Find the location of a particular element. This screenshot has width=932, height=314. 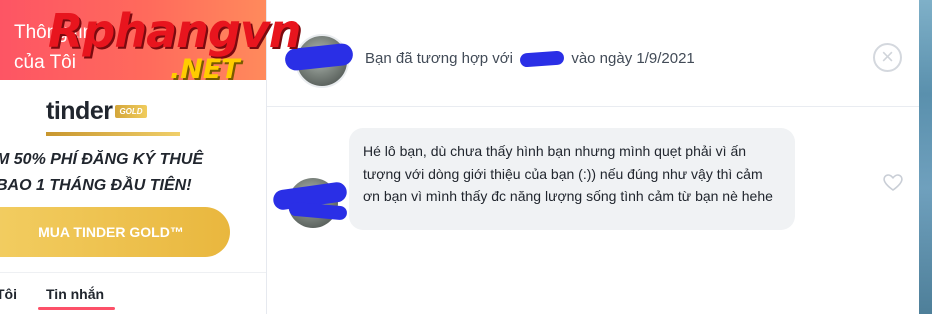

promo-line-2: BAO 1 THÁNG ĐẦU TIÊN! is located at coordinates (96, 185).